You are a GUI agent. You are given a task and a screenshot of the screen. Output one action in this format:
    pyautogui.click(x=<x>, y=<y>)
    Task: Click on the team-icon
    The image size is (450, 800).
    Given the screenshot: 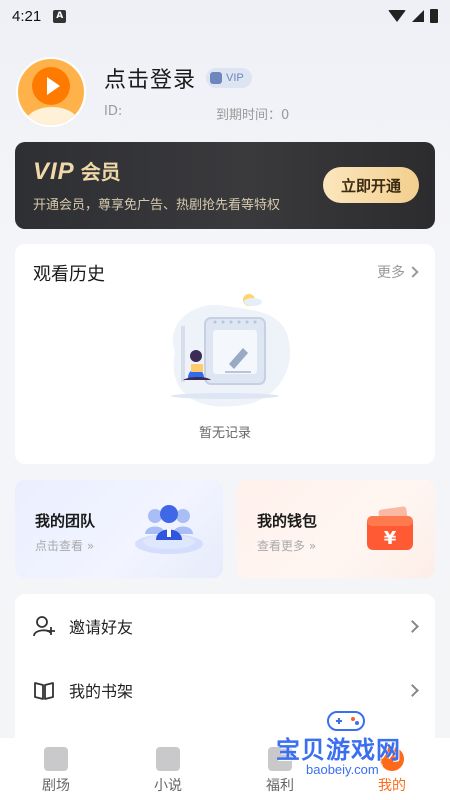 What is the action you would take?
    pyautogui.click(x=169, y=529)
    